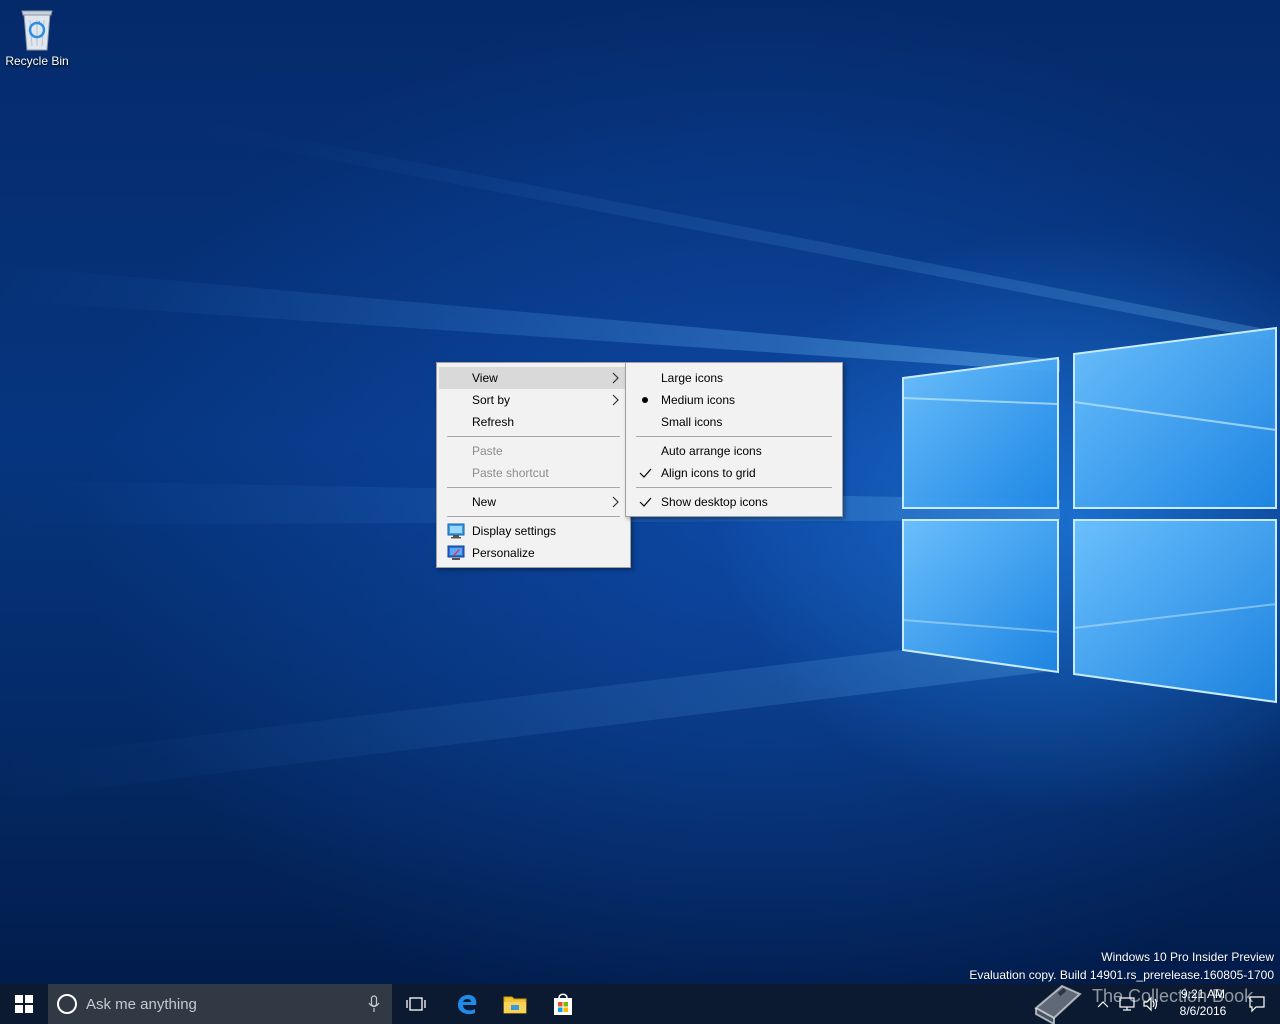 The image size is (1280, 1024). I want to click on start-button, so click(24, 1004).